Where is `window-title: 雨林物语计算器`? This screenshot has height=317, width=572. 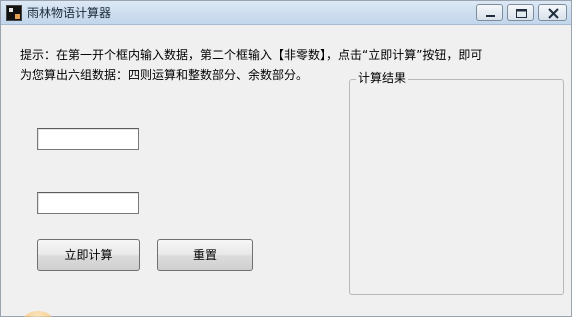 window-title: 雨林物语计算器 is located at coordinates (69, 13).